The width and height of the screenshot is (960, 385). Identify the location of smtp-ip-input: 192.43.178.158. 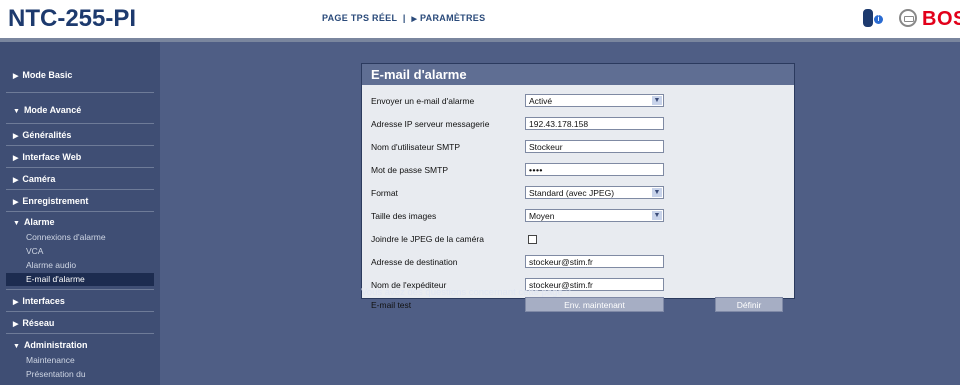
(594, 123).